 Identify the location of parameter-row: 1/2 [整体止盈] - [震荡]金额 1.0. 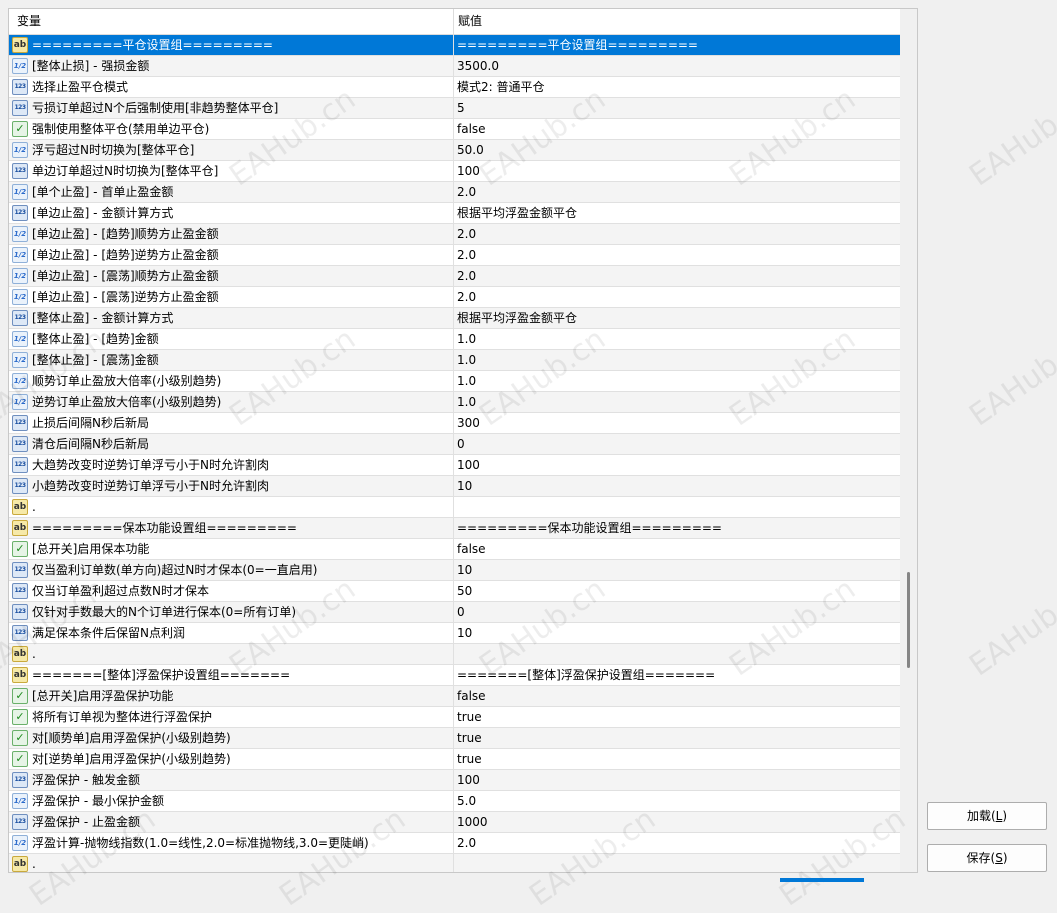
(454, 360).